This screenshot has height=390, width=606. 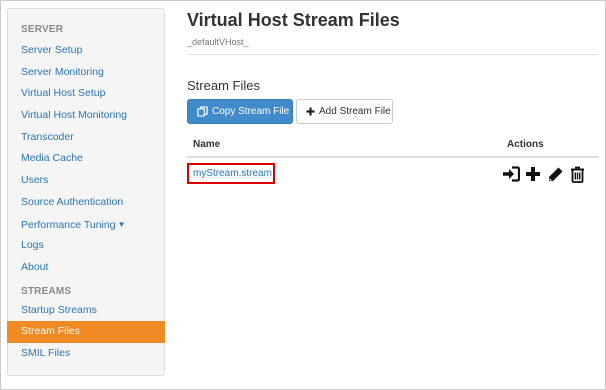 What do you see at coordinates (86, 138) in the screenshot?
I see `sidebar-item-transcoder: Transcoder` at bounding box center [86, 138].